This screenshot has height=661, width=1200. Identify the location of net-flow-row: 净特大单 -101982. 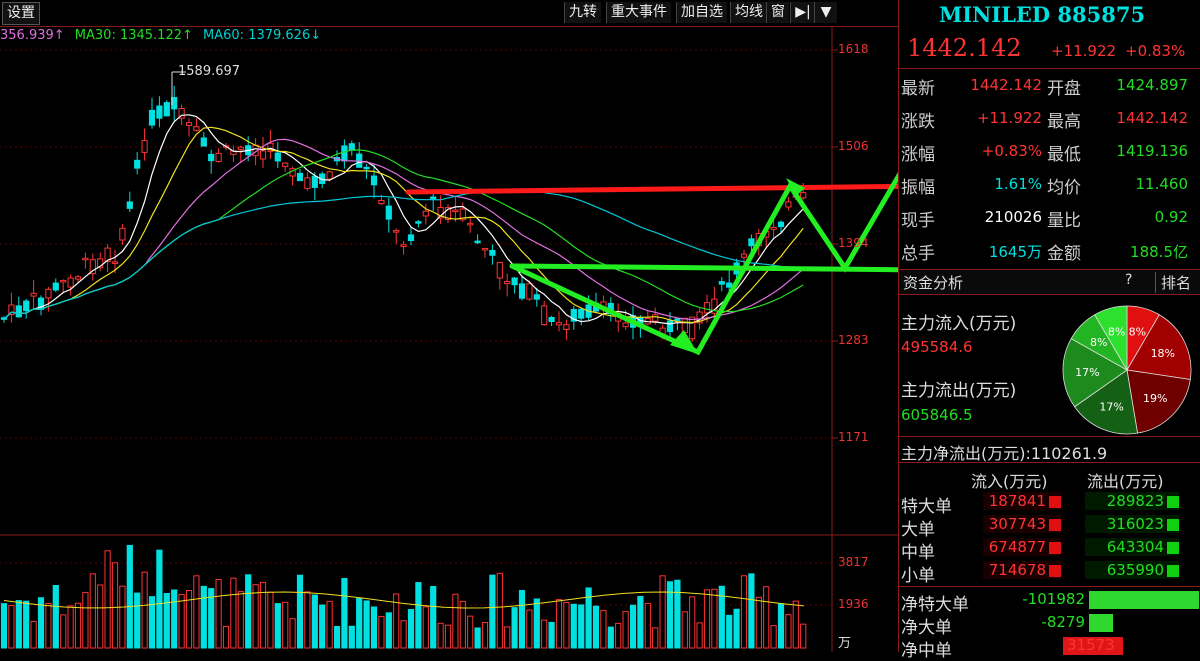
(1049, 602).